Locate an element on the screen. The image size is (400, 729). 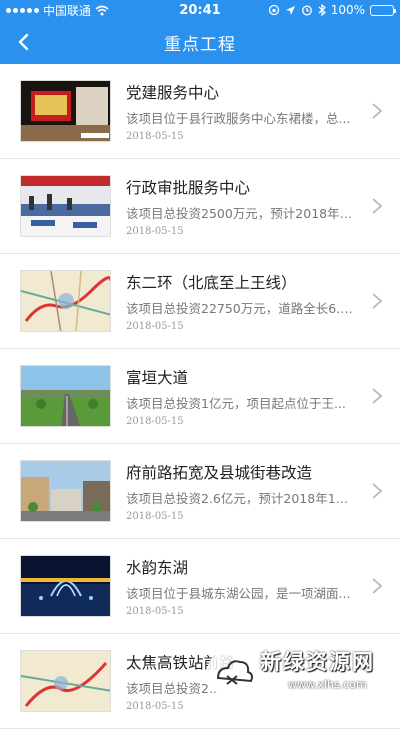
rotation-lock-icon is located at coordinates (274, 10).